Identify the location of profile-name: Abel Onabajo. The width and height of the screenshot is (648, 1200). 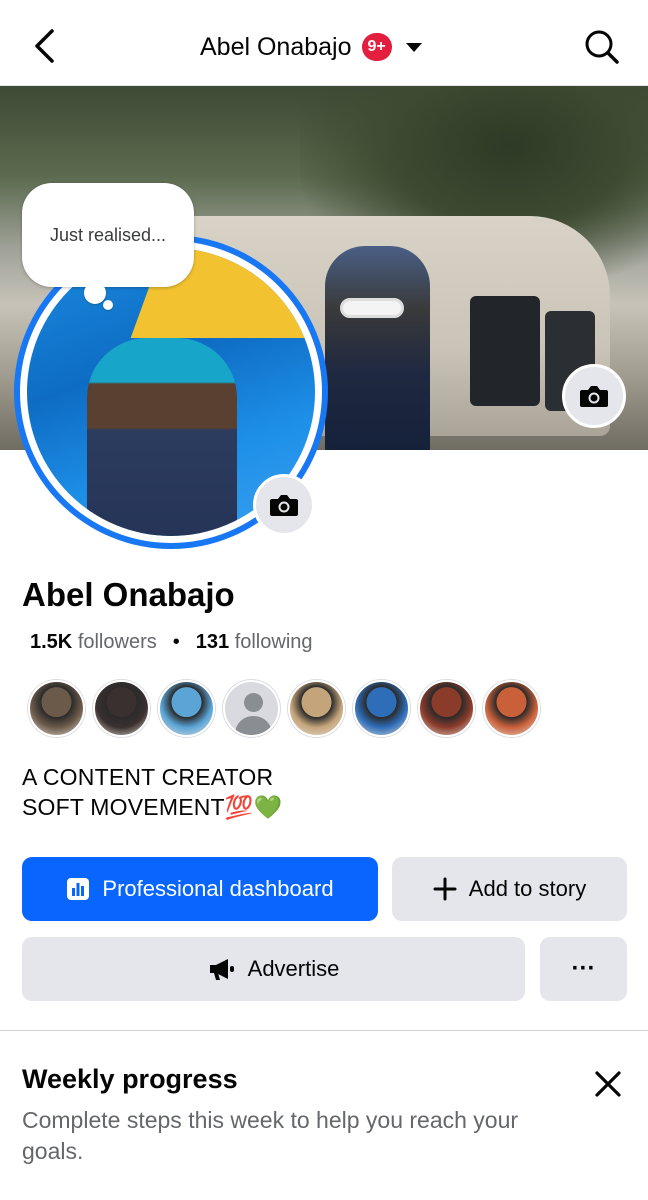
(128, 594).